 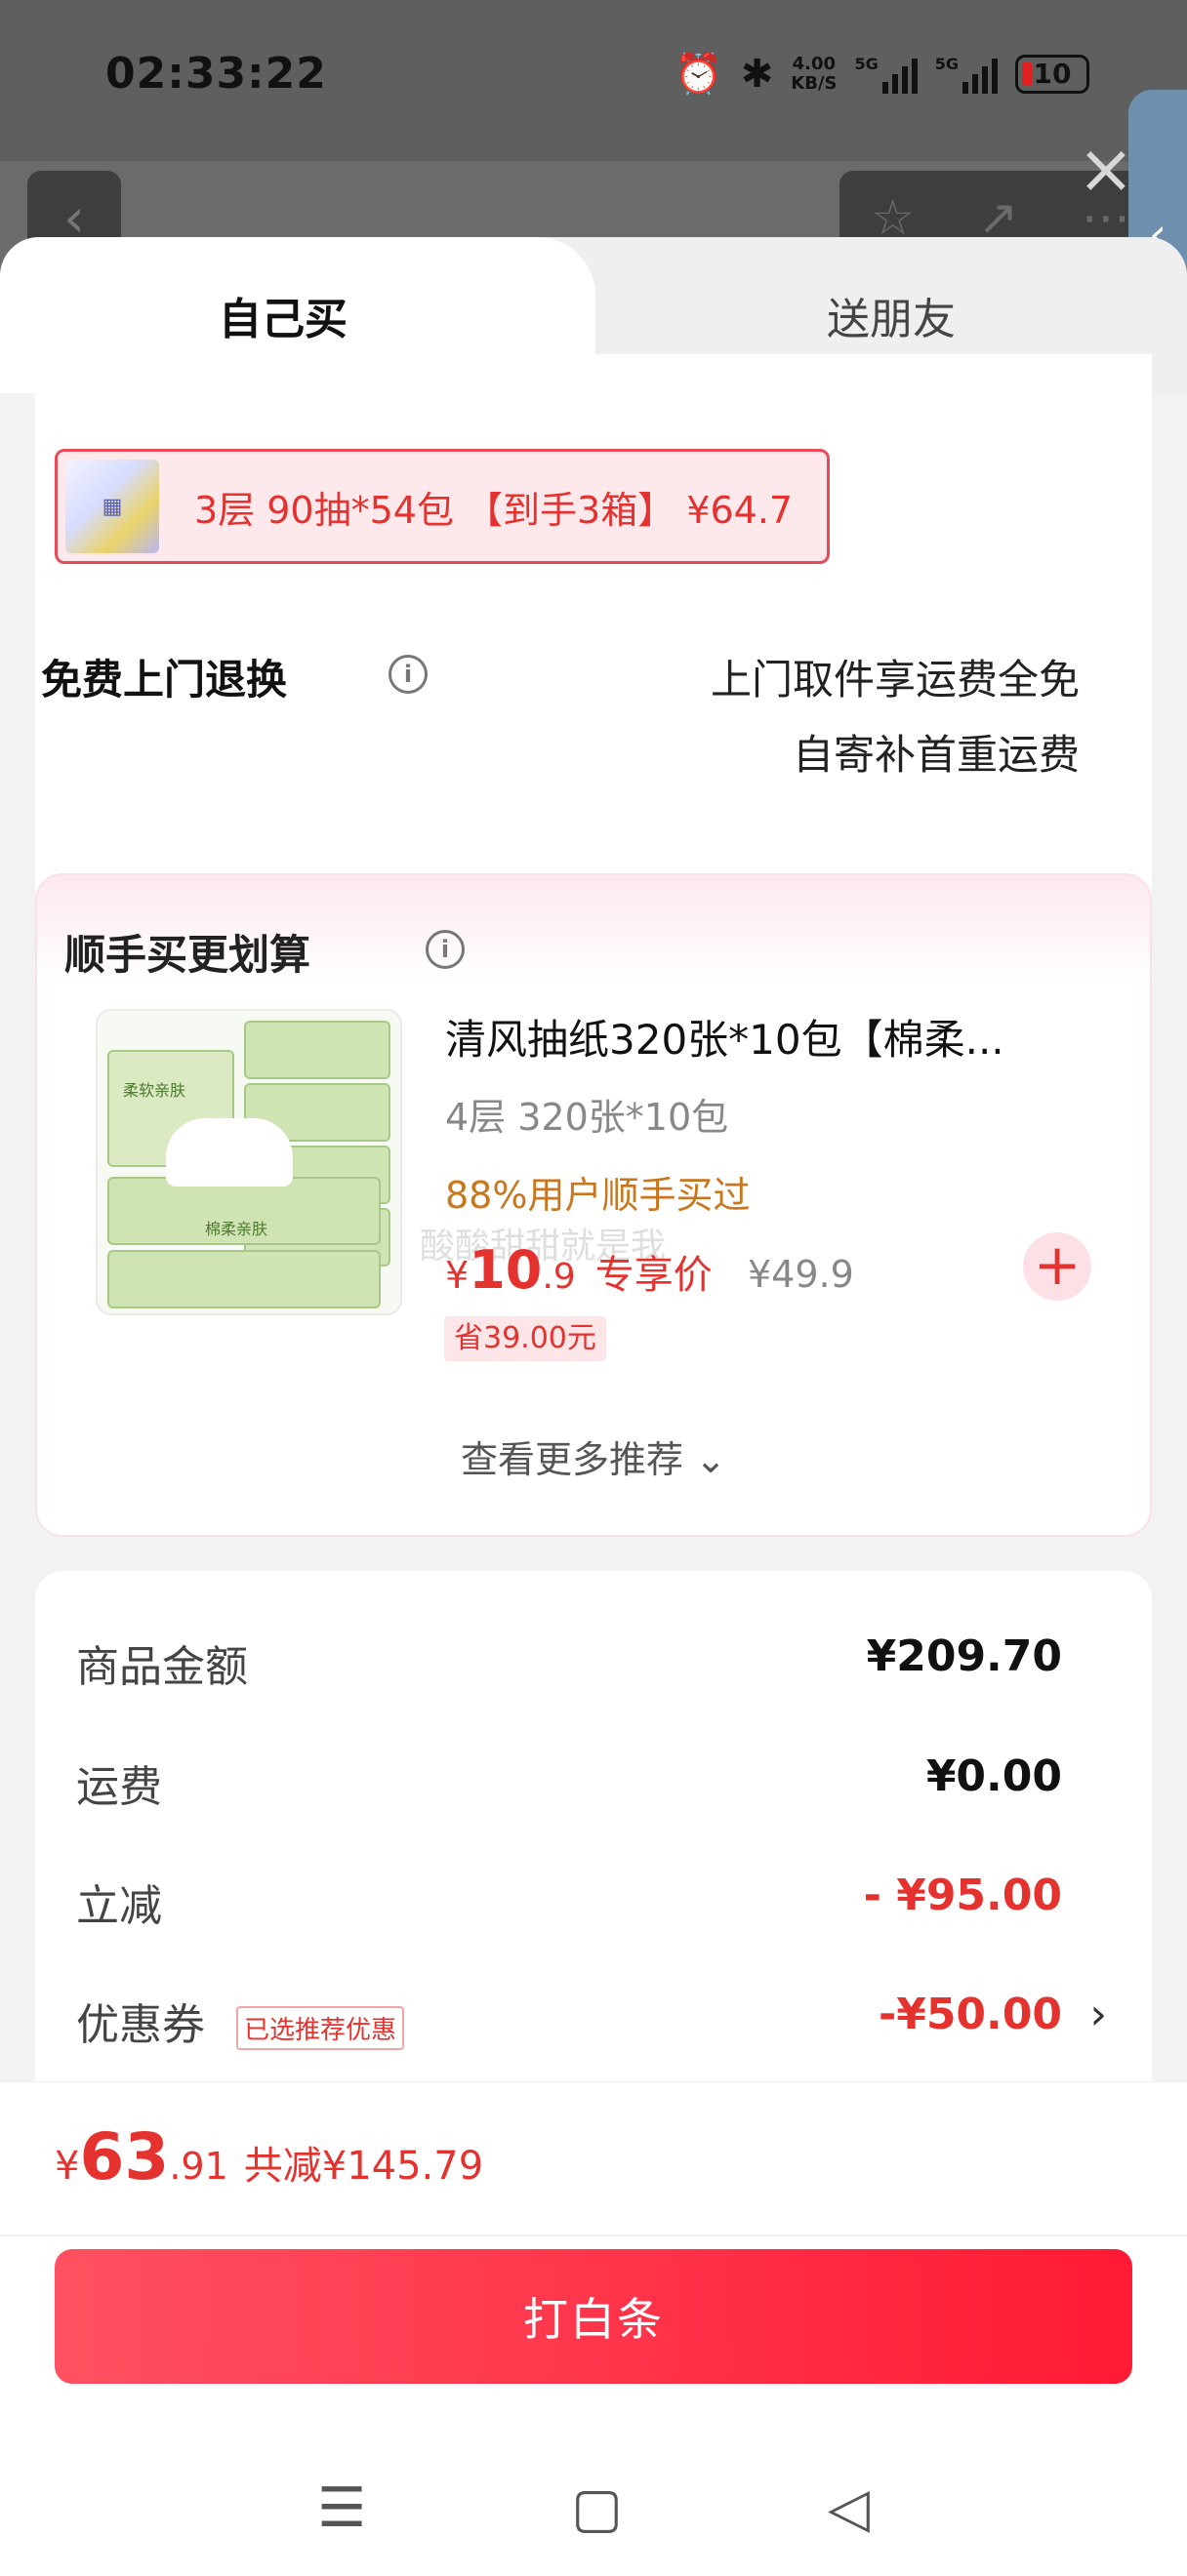 I want to click on shipping-row: 运费 ¥0.00, so click(x=569, y=1782).